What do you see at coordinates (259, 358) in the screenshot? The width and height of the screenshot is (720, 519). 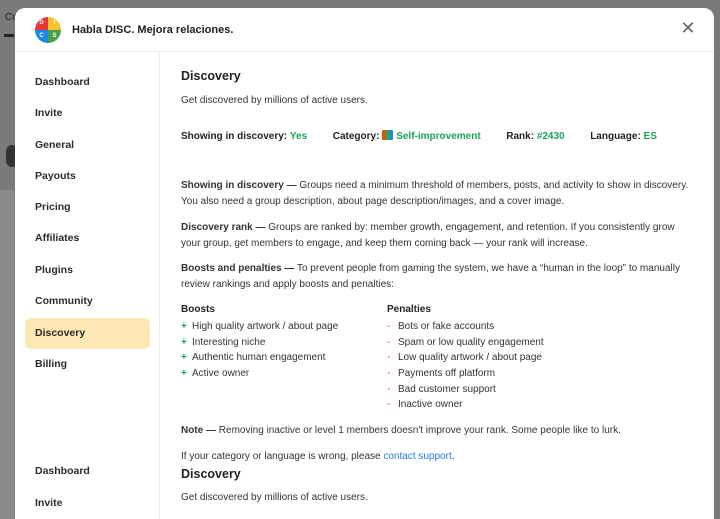 I see `list-item: + Authentic human engagement` at bounding box center [259, 358].